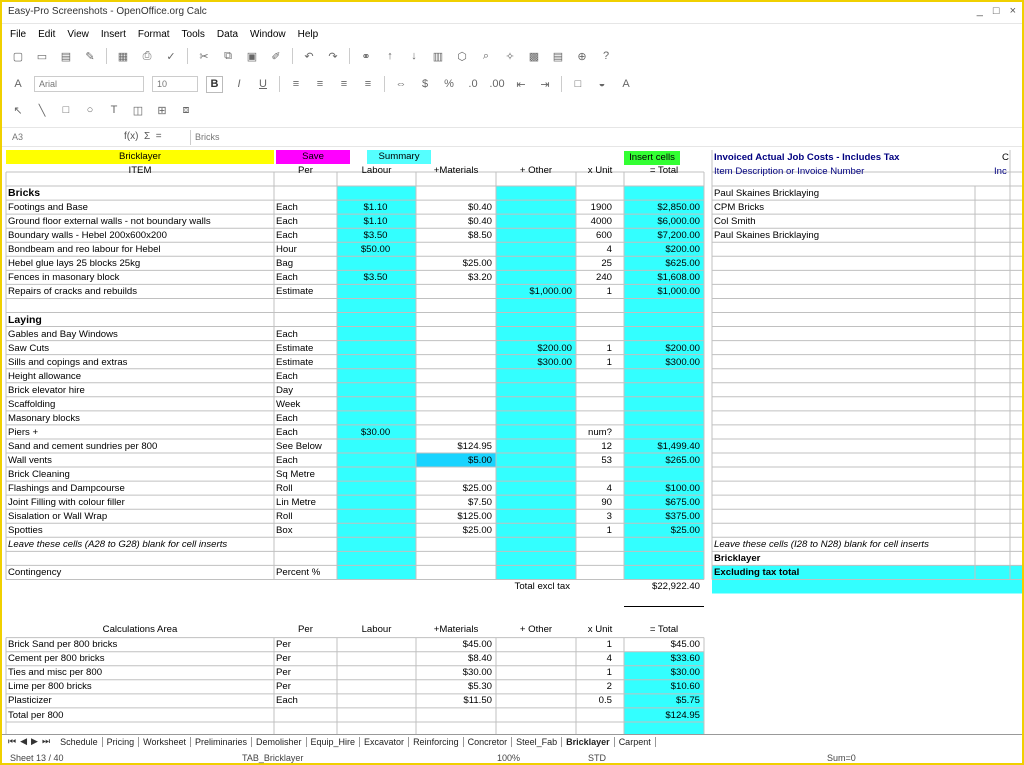 The width and height of the screenshot is (1024, 765). Describe the element at coordinates (996, 11) in the screenshot. I see `maximize-button: □` at that location.